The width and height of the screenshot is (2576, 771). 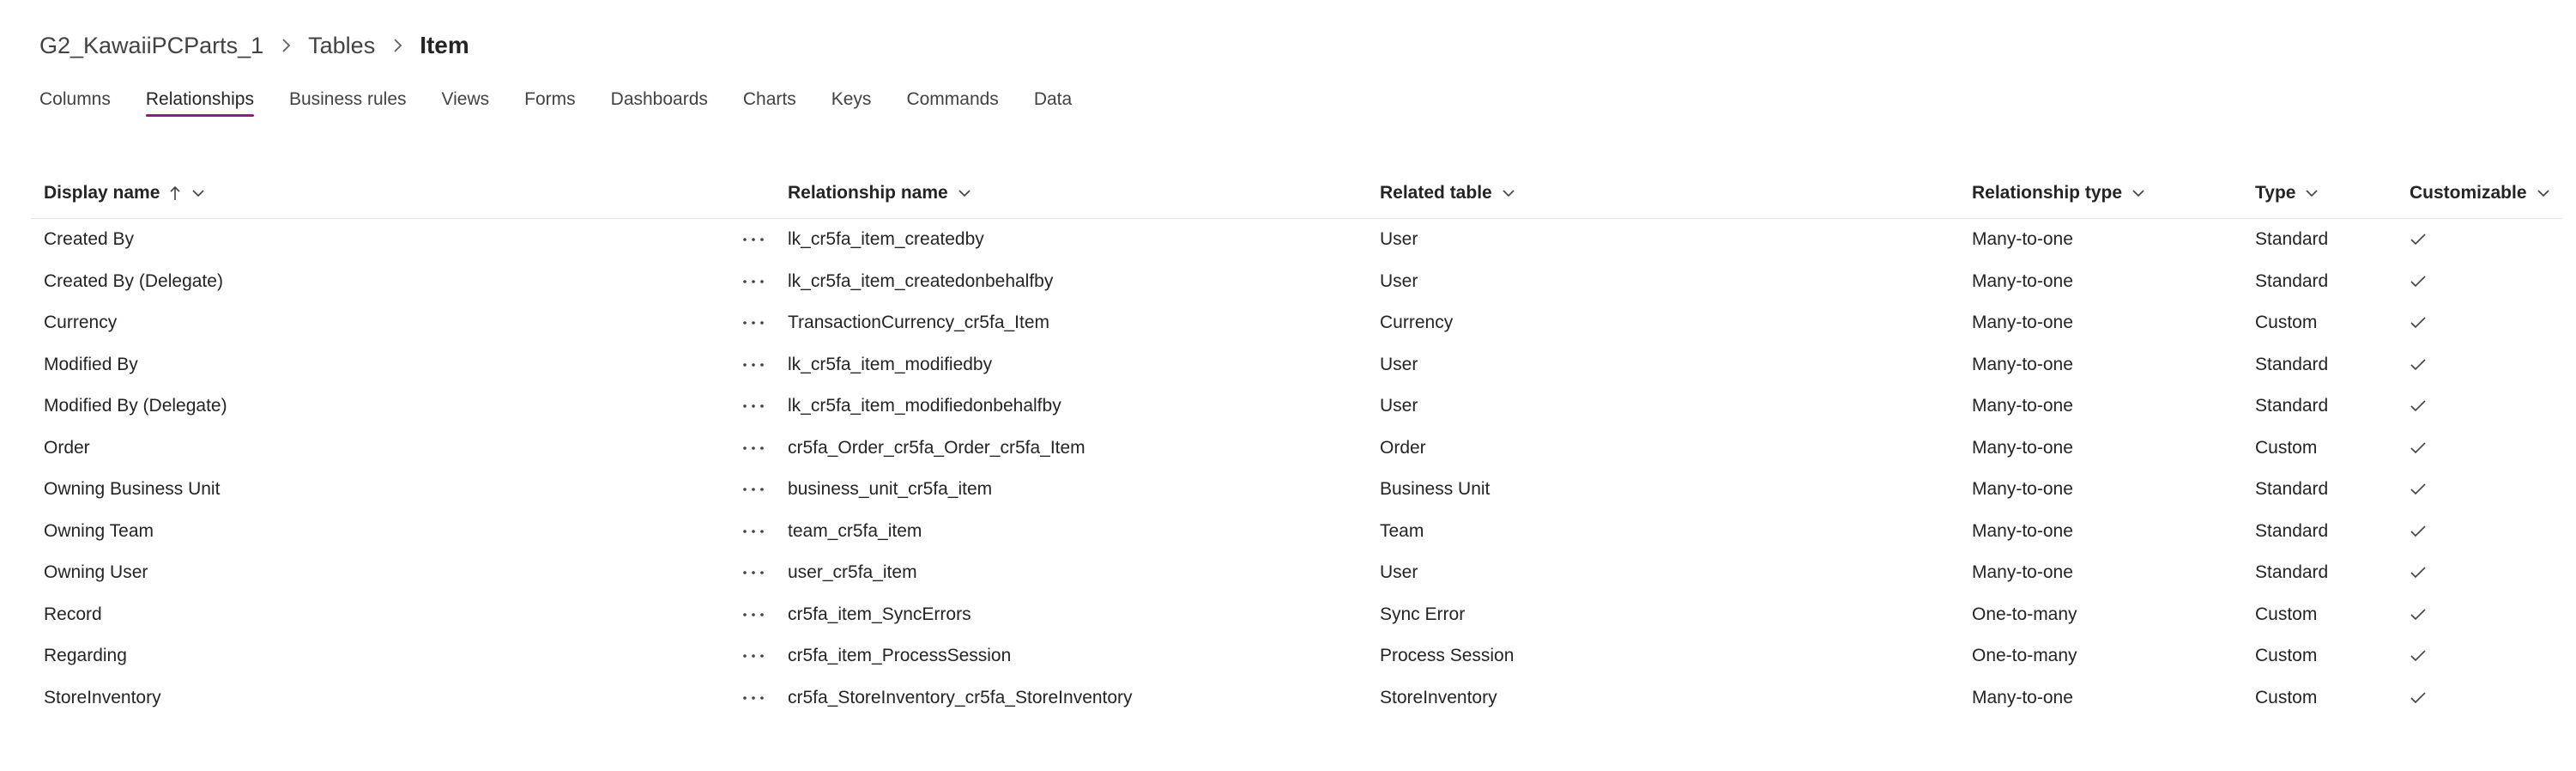 I want to click on cell-relationship-name: TransactionCurrency_cr5fa_Item, so click(x=919, y=323).